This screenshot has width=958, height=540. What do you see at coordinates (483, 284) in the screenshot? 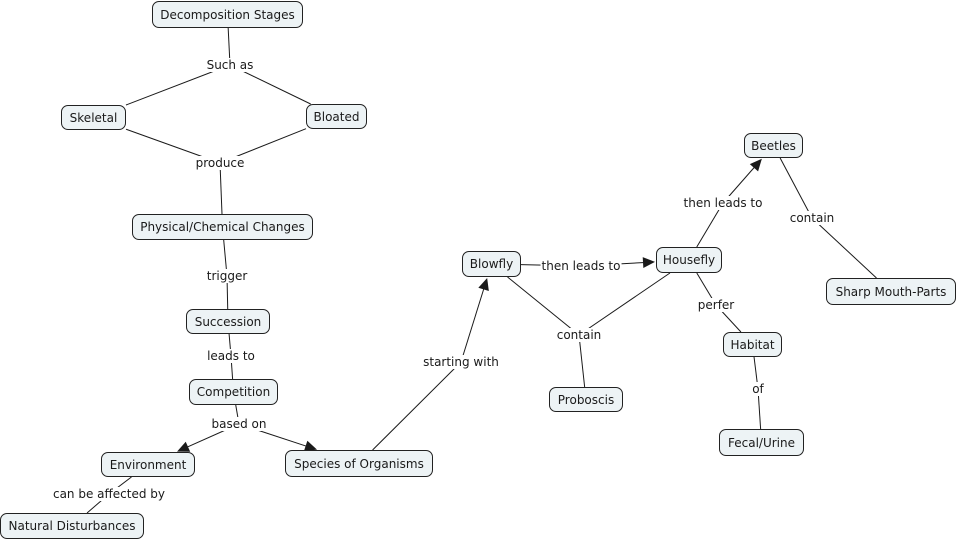
I see `arrowhead-starting-to-blowfly` at bounding box center [483, 284].